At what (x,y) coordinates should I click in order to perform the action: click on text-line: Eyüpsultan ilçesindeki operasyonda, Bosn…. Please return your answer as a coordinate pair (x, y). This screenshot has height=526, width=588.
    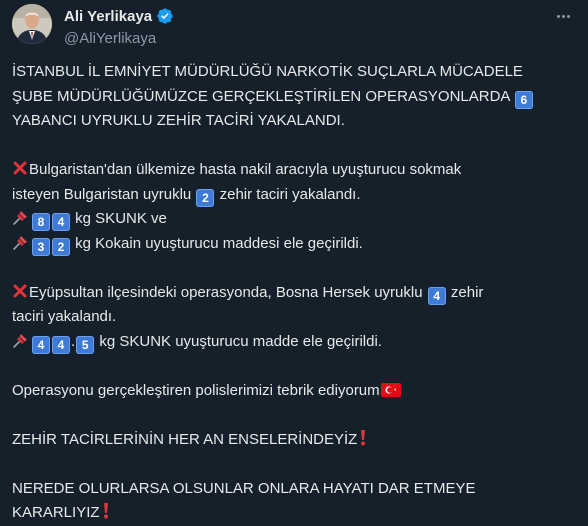
    Looking at the image, I should click on (294, 293).